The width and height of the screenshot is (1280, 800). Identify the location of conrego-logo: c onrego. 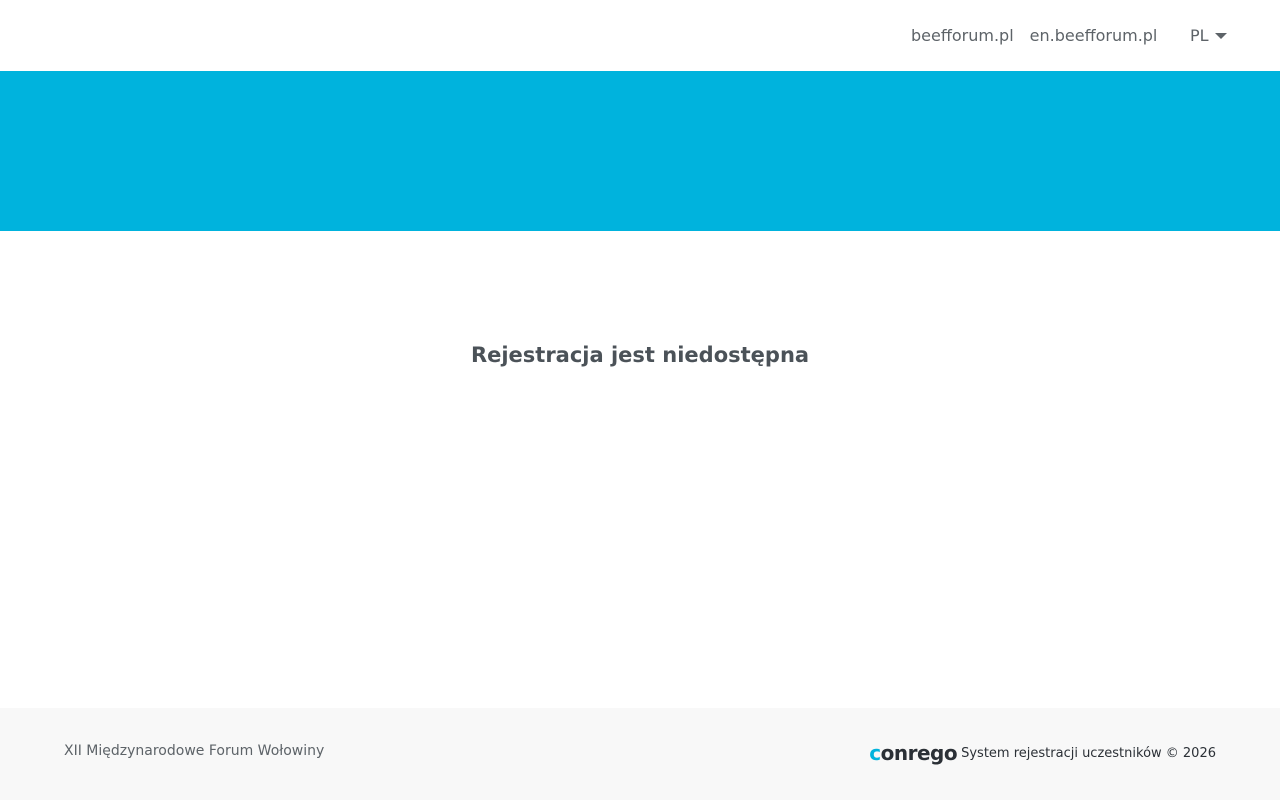
(913, 753).